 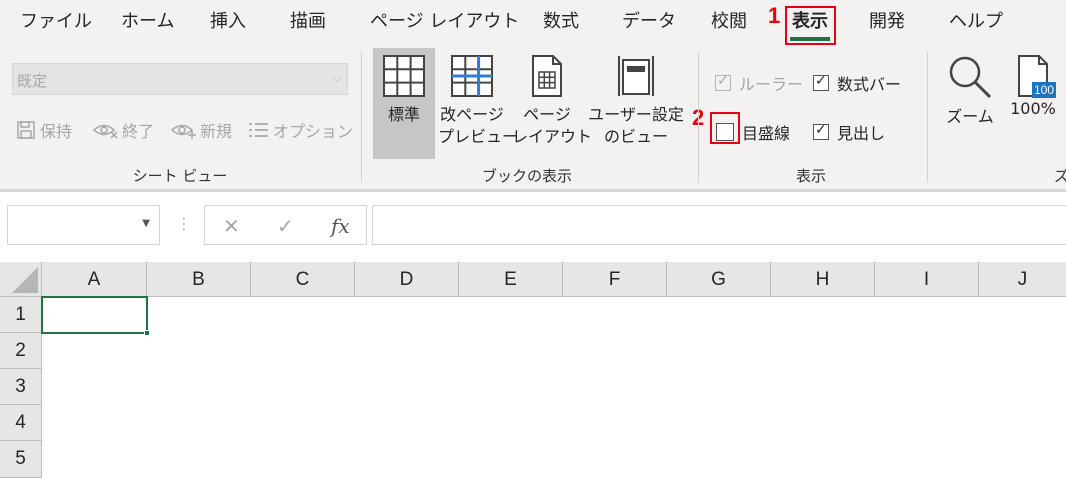 What do you see at coordinates (21, 315) in the screenshot?
I see `row-header-1: 1` at bounding box center [21, 315].